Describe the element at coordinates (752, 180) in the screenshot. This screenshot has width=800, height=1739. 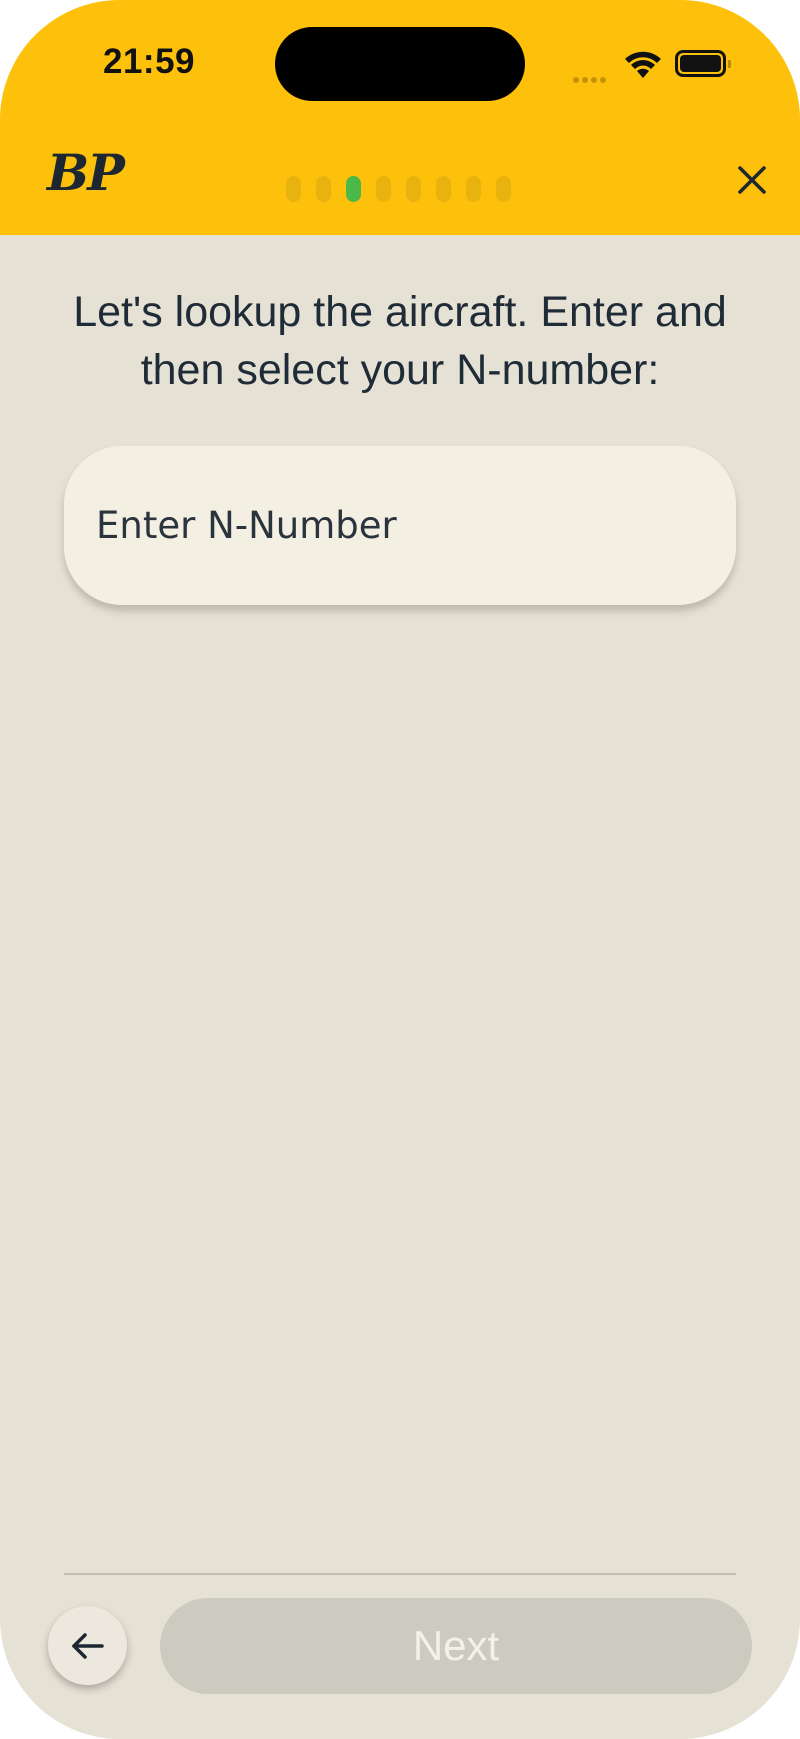
I see `close-icon` at that location.